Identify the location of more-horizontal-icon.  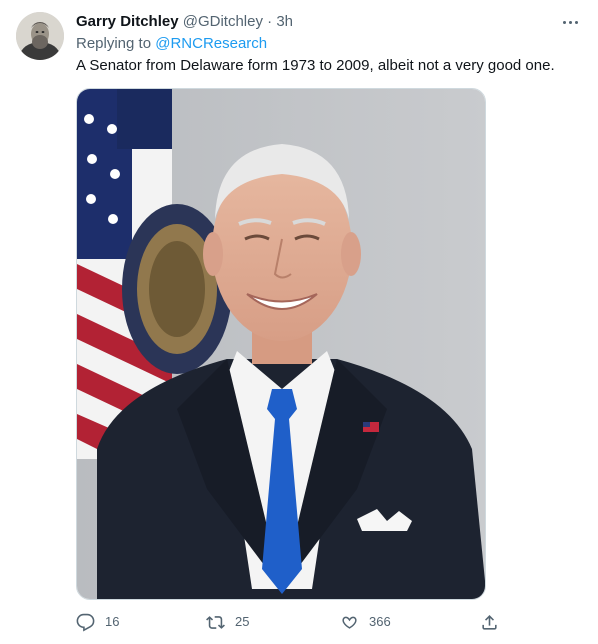
(570, 22).